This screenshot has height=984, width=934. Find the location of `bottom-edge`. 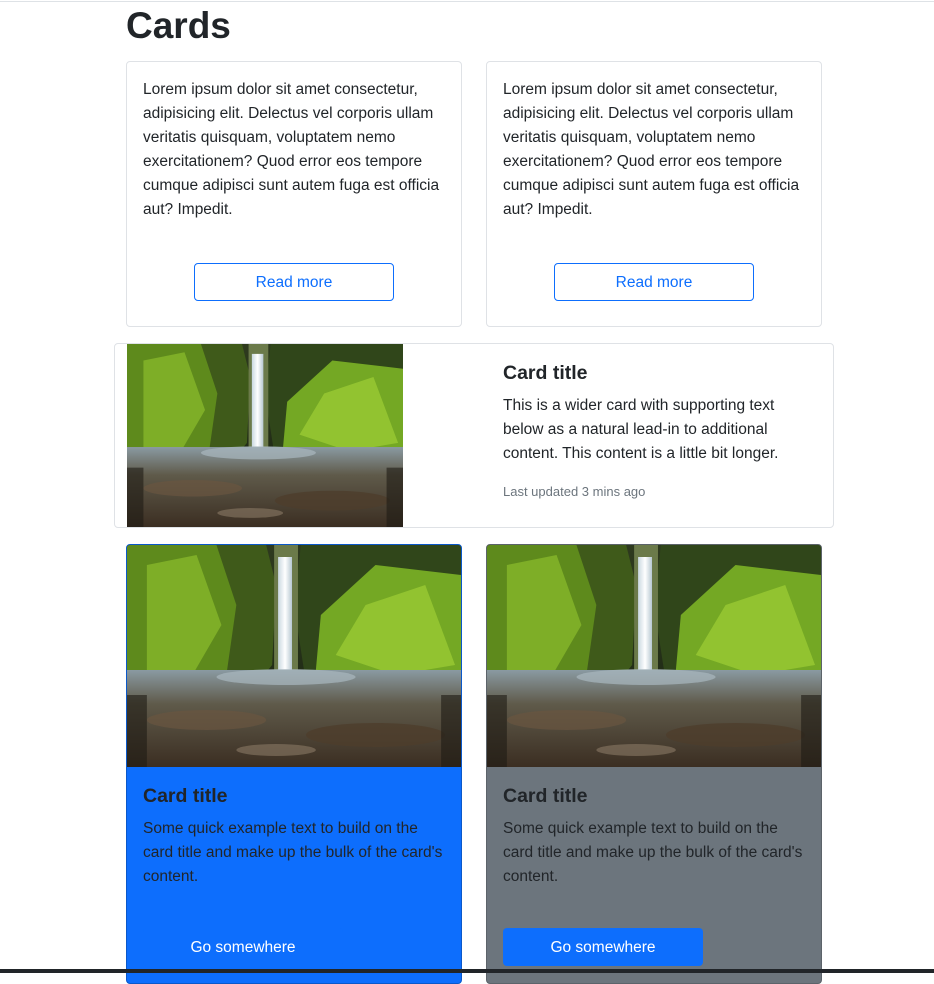

bottom-edge is located at coordinates (467, 971).